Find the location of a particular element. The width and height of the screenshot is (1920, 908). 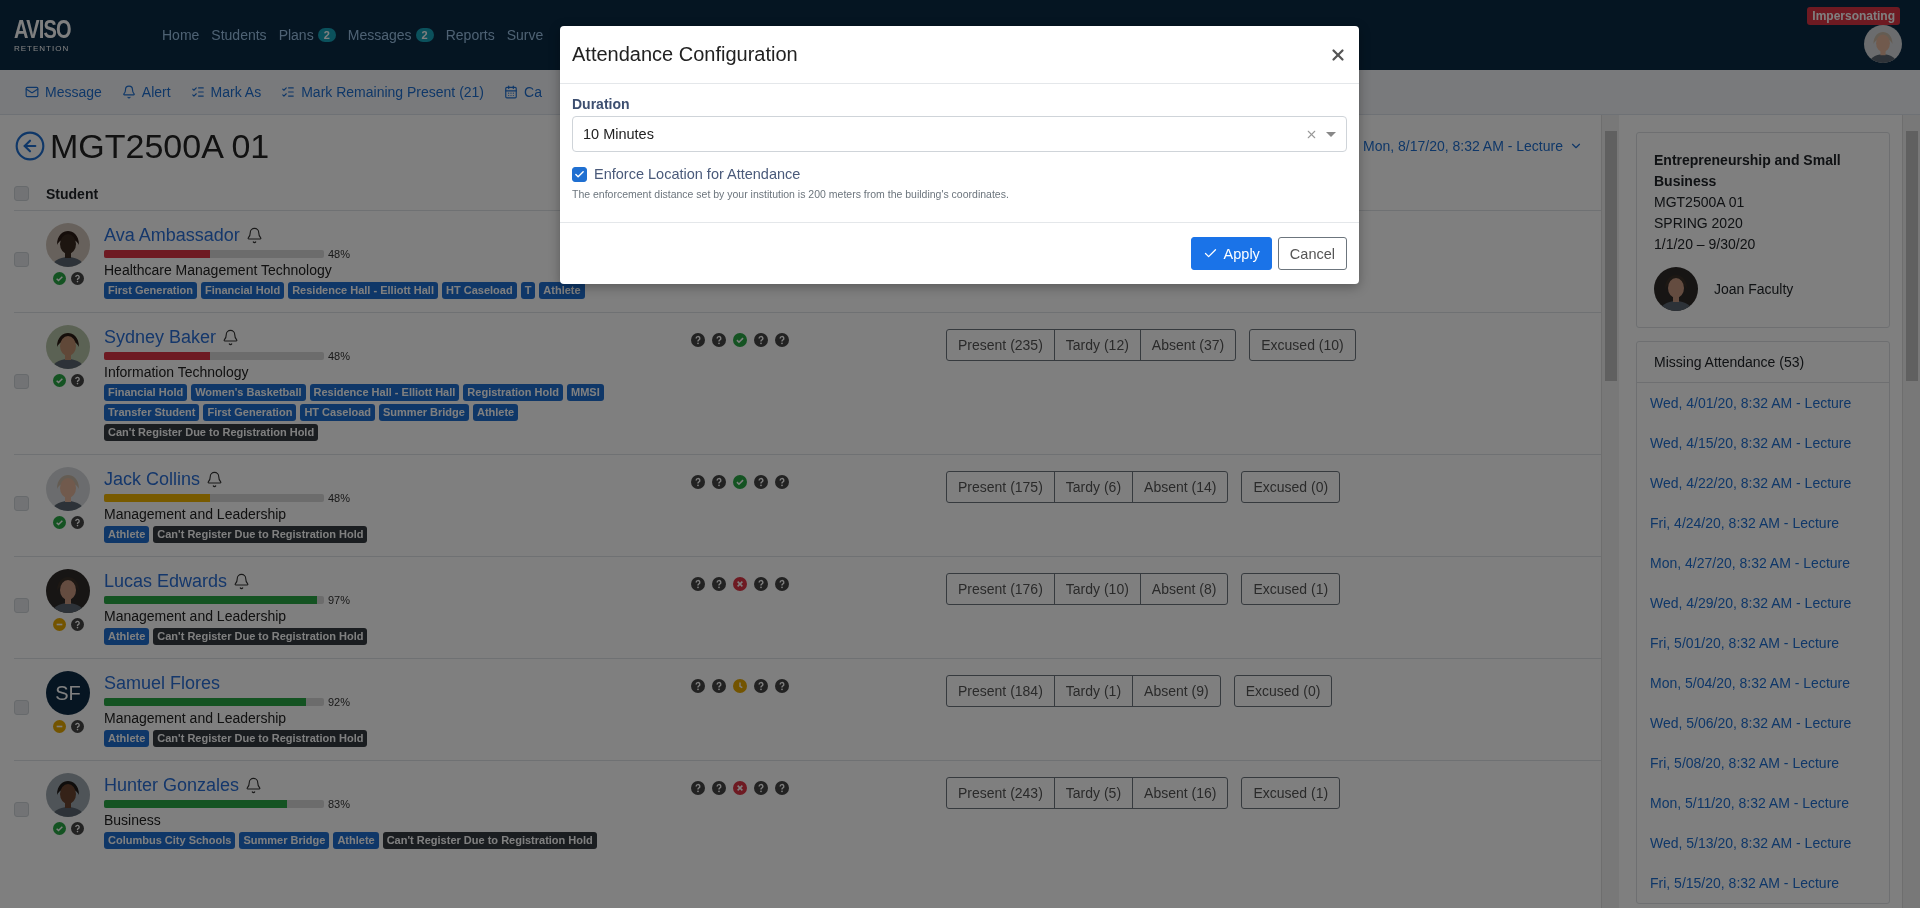

attendance-button: Absent (16) is located at coordinates (1180, 793).